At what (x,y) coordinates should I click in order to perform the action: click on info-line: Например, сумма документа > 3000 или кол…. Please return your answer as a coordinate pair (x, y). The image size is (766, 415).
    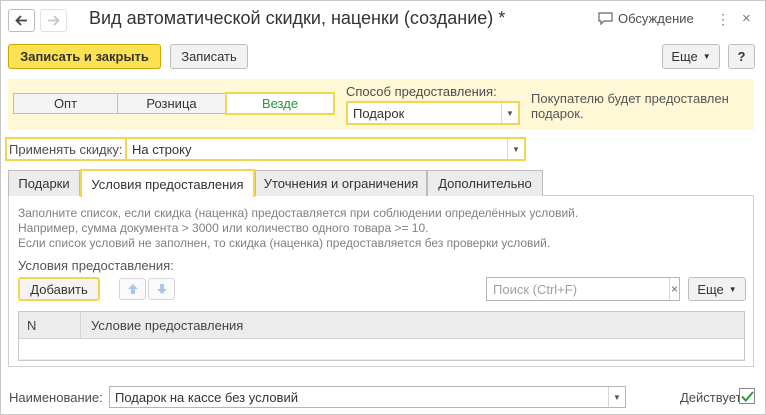
    Looking at the image, I should click on (223, 228).